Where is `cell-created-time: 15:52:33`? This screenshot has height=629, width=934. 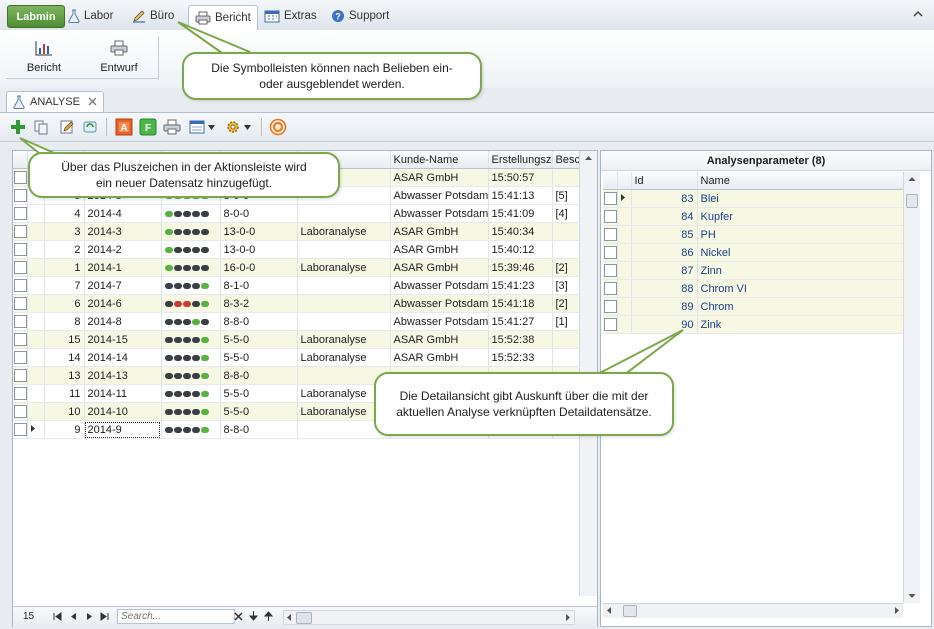
cell-created-time: 15:52:33 is located at coordinates (520, 357).